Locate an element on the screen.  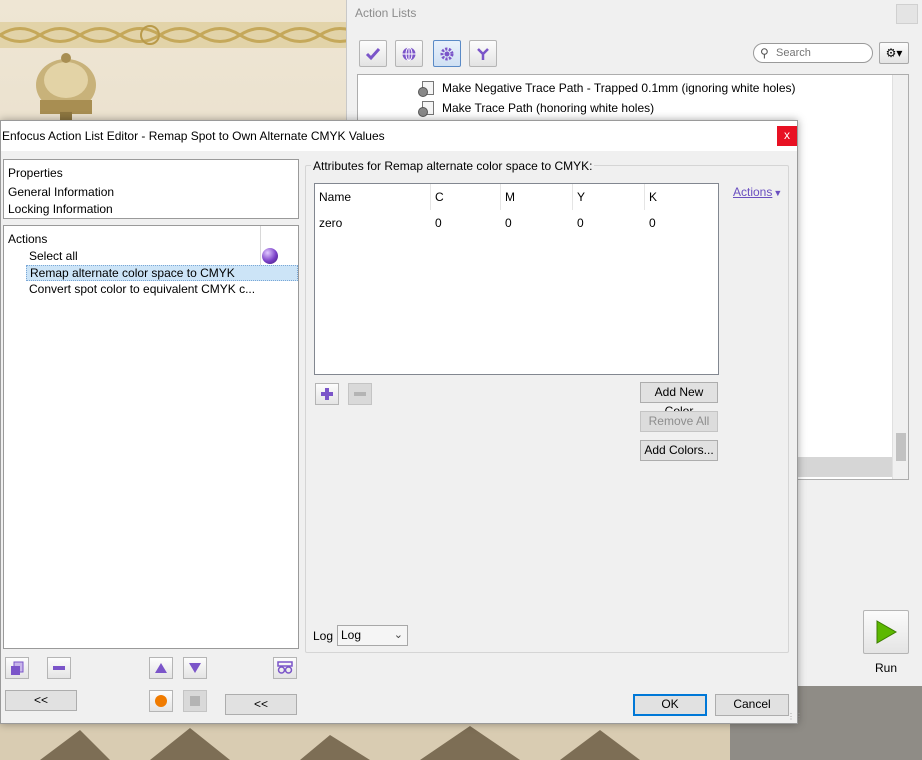
caret-down-icon: ▼ is located at coordinates (778, 193).